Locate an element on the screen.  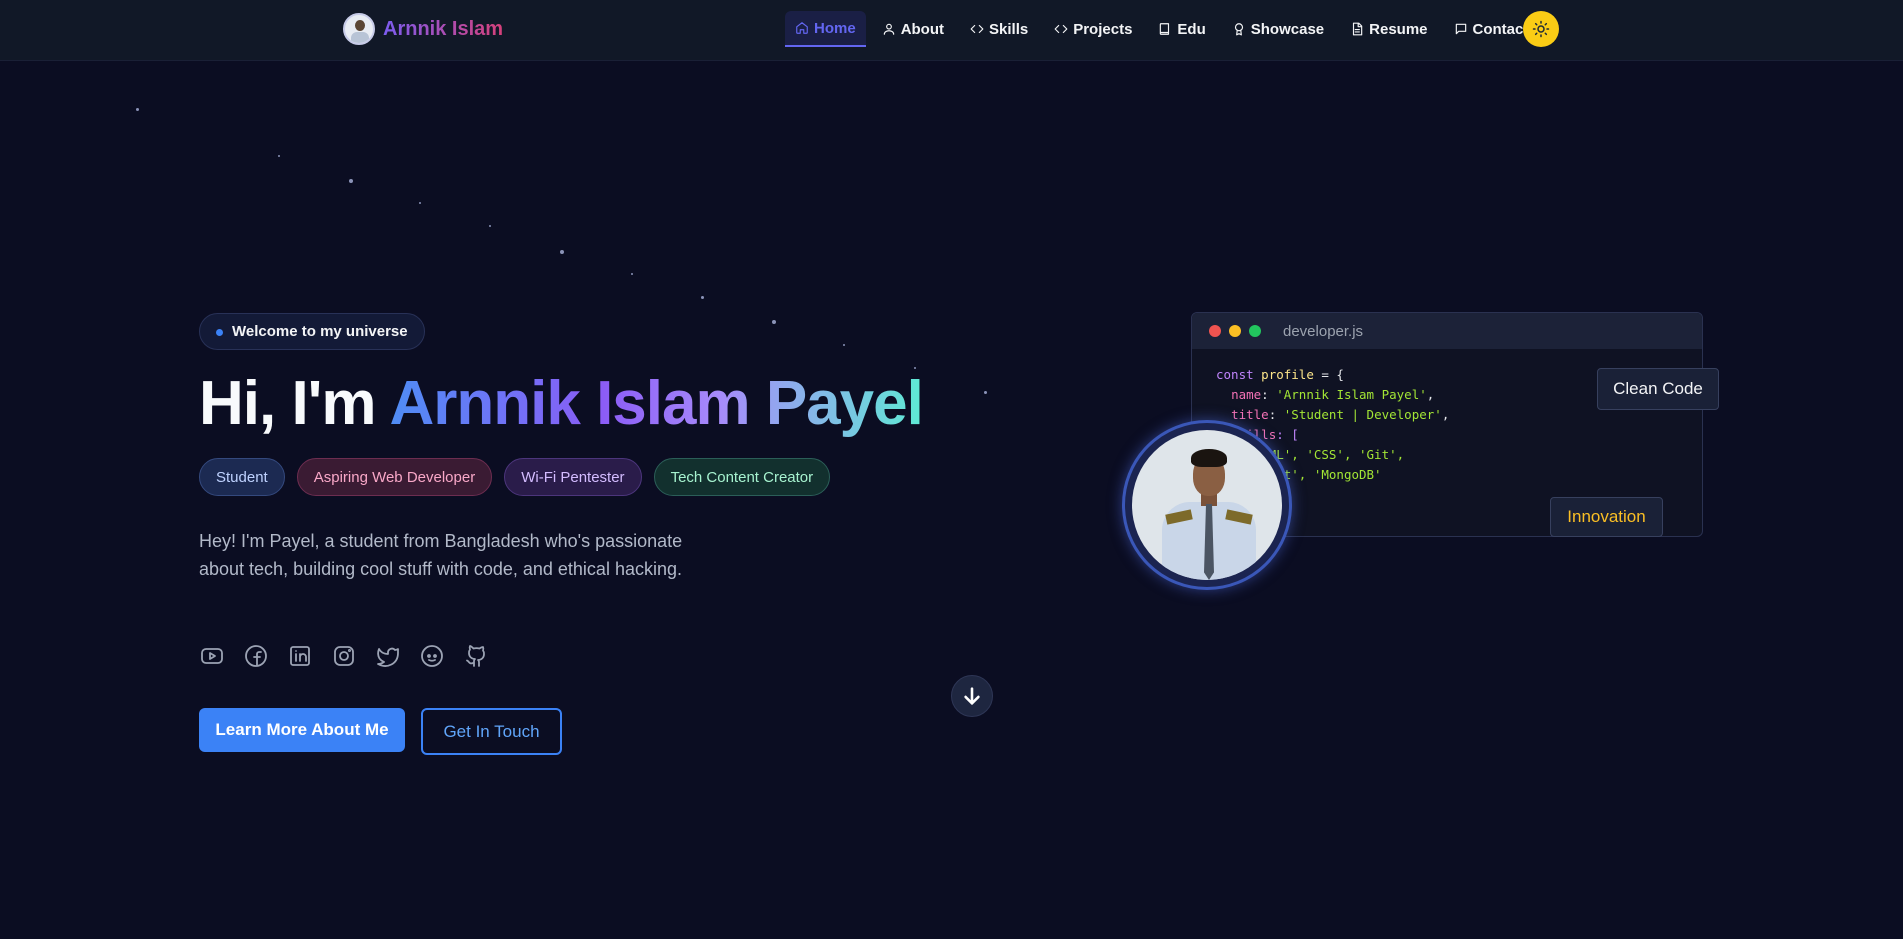
twitter-link is located at coordinates (388, 656).